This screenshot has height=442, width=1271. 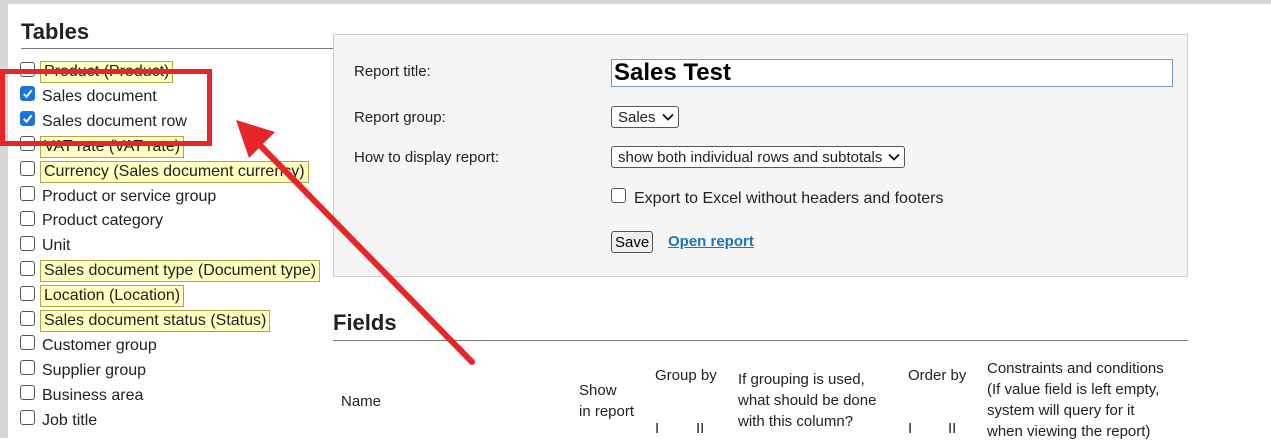 What do you see at coordinates (102, 221) in the screenshot?
I see `table-item-label: Product category` at bounding box center [102, 221].